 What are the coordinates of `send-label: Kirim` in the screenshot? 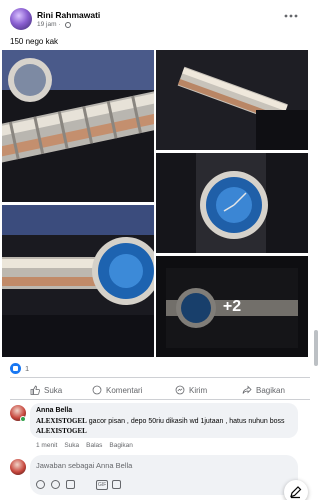 It's located at (198, 390).